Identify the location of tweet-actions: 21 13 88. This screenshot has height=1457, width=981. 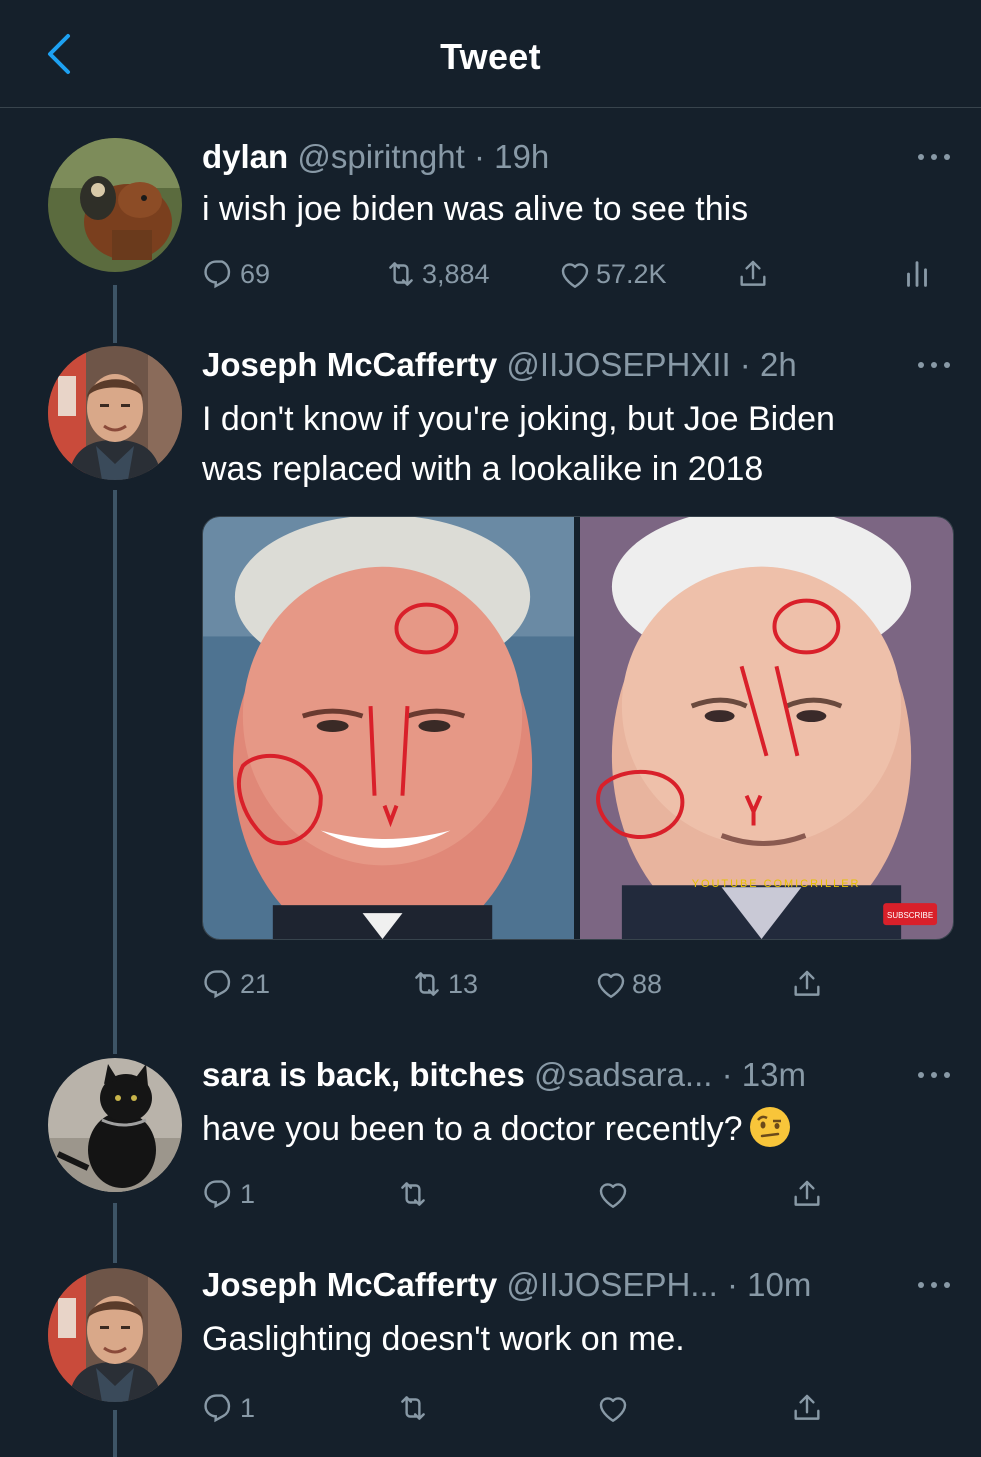
(490, 984).